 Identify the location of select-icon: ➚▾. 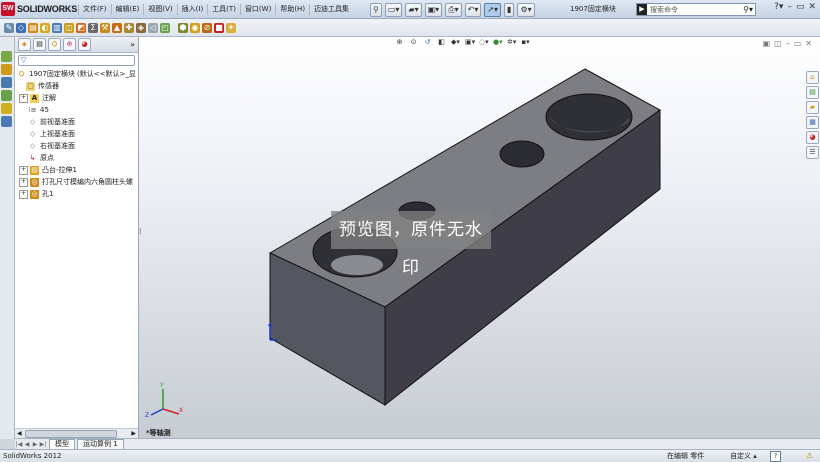
(493, 10).